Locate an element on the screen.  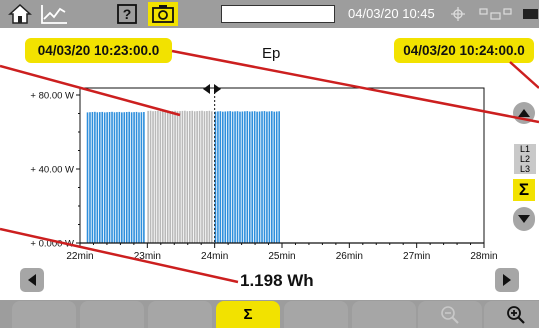
right-cursor-timestamp: 04/03/20 10:24:00.0 is located at coordinates (464, 50).